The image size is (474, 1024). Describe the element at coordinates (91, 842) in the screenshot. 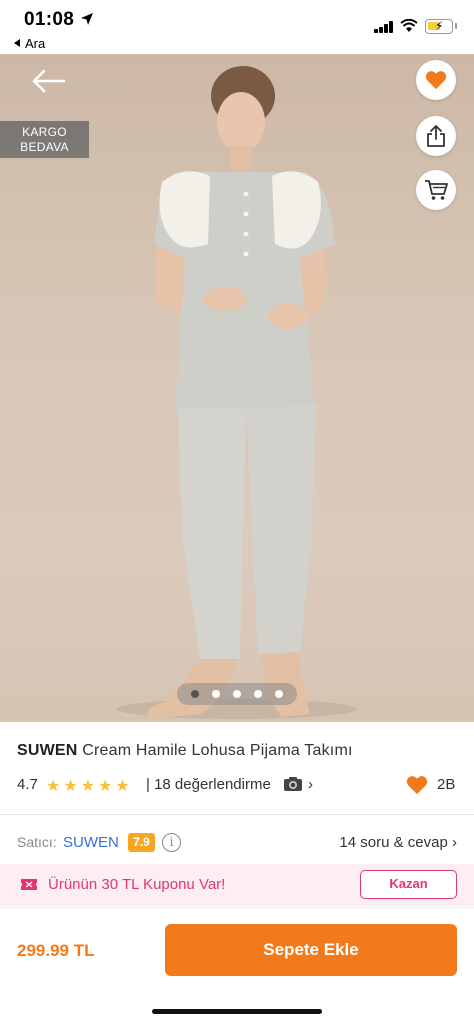

I see `seller-name-link: SUWEN` at that location.